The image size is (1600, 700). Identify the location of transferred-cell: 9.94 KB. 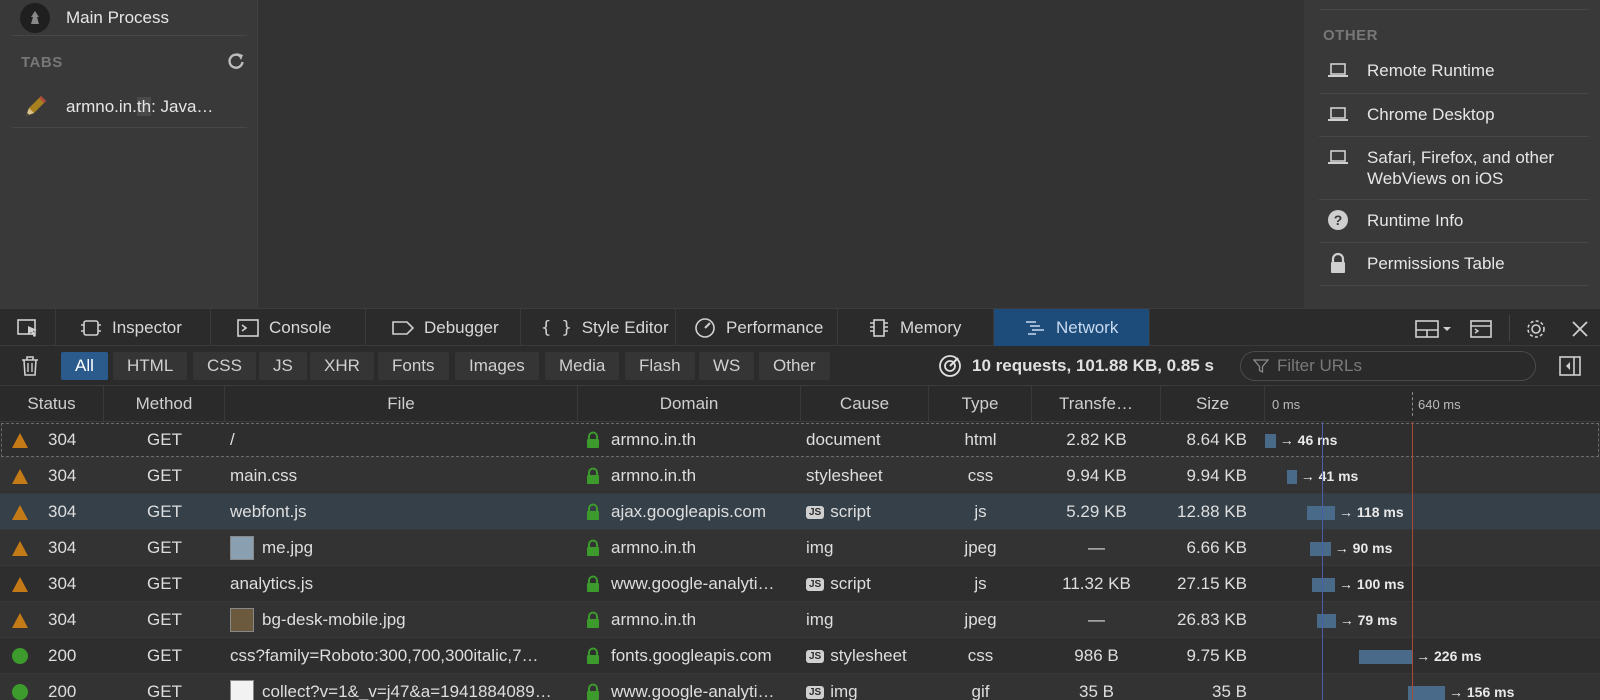
(1096, 475).